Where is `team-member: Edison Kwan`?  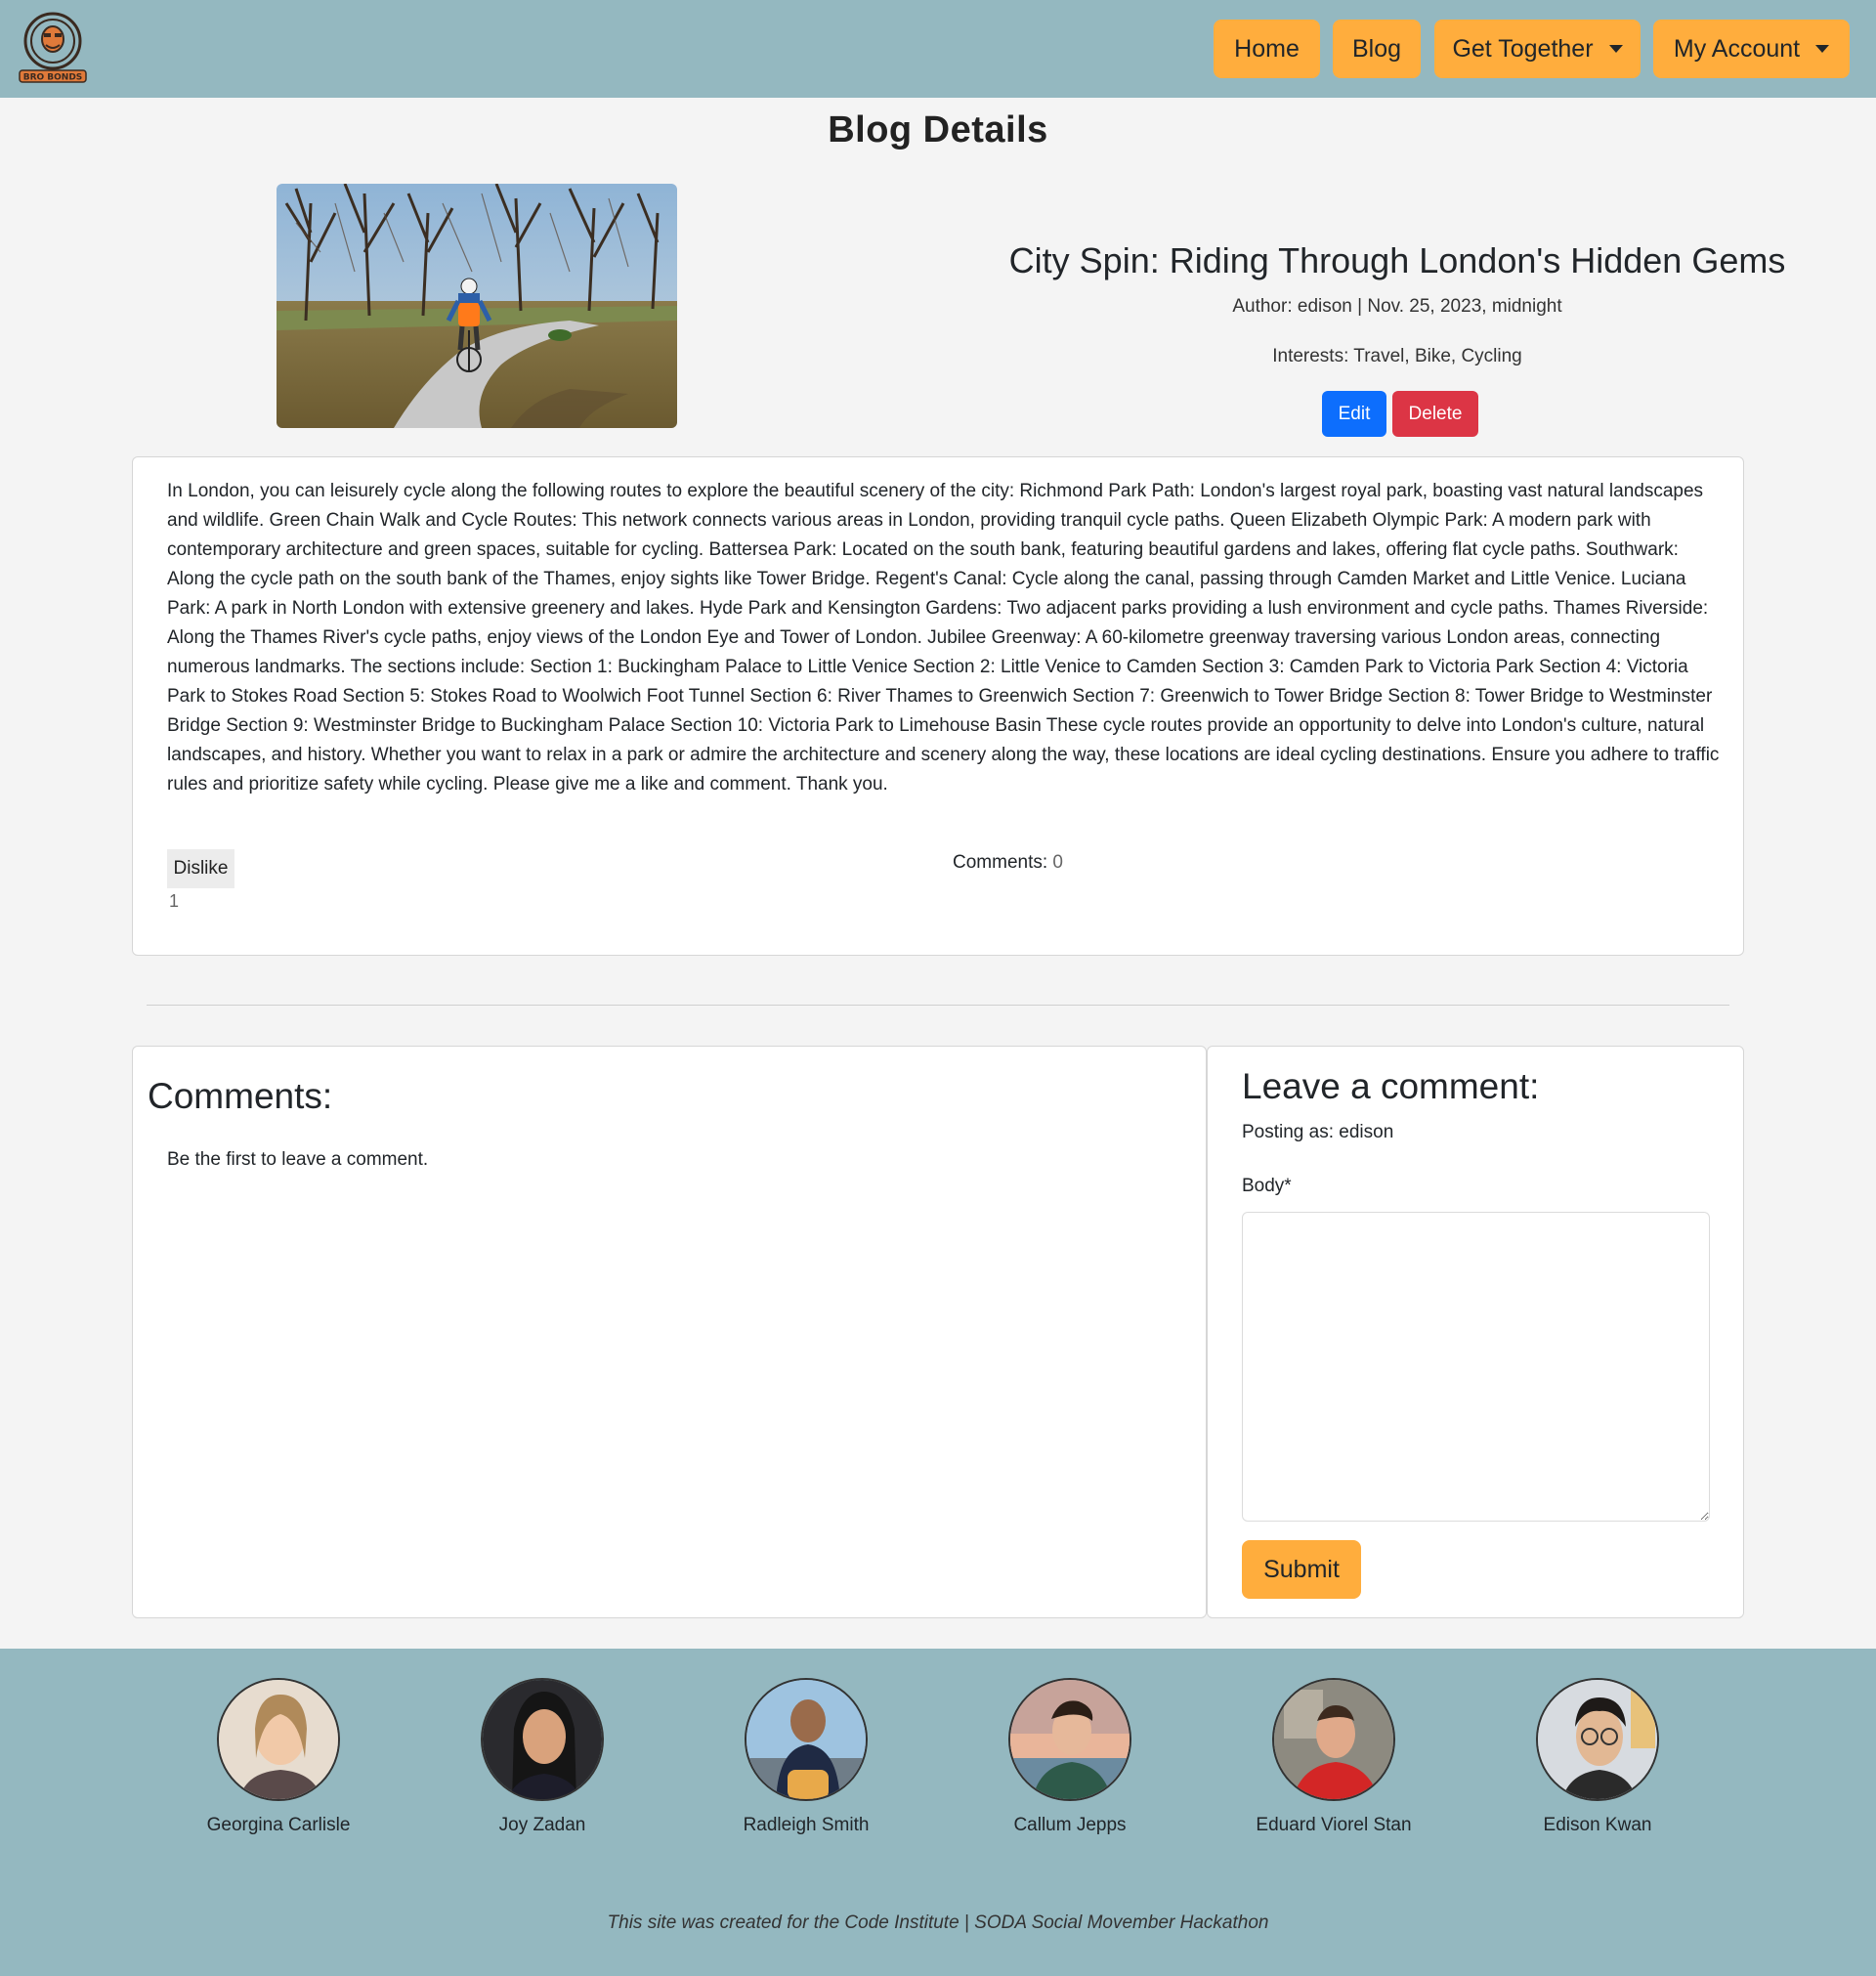 team-member: Edison Kwan is located at coordinates (1597, 1757).